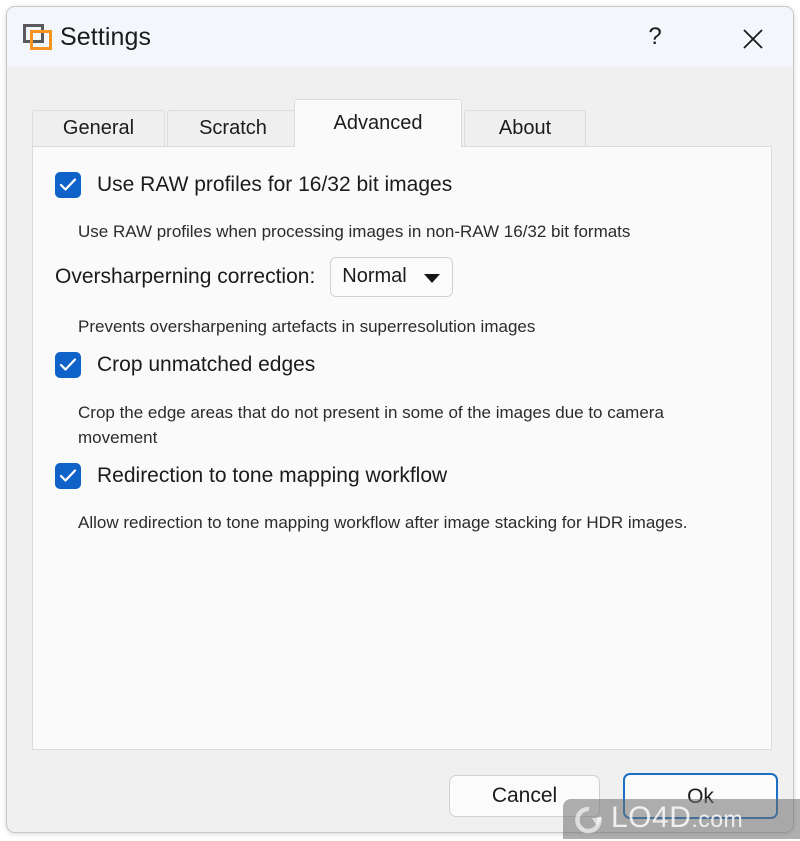 This screenshot has width=800, height=841. What do you see at coordinates (68, 476) in the screenshot?
I see `checkbox-tone-mapping` at bounding box center [68, 476].